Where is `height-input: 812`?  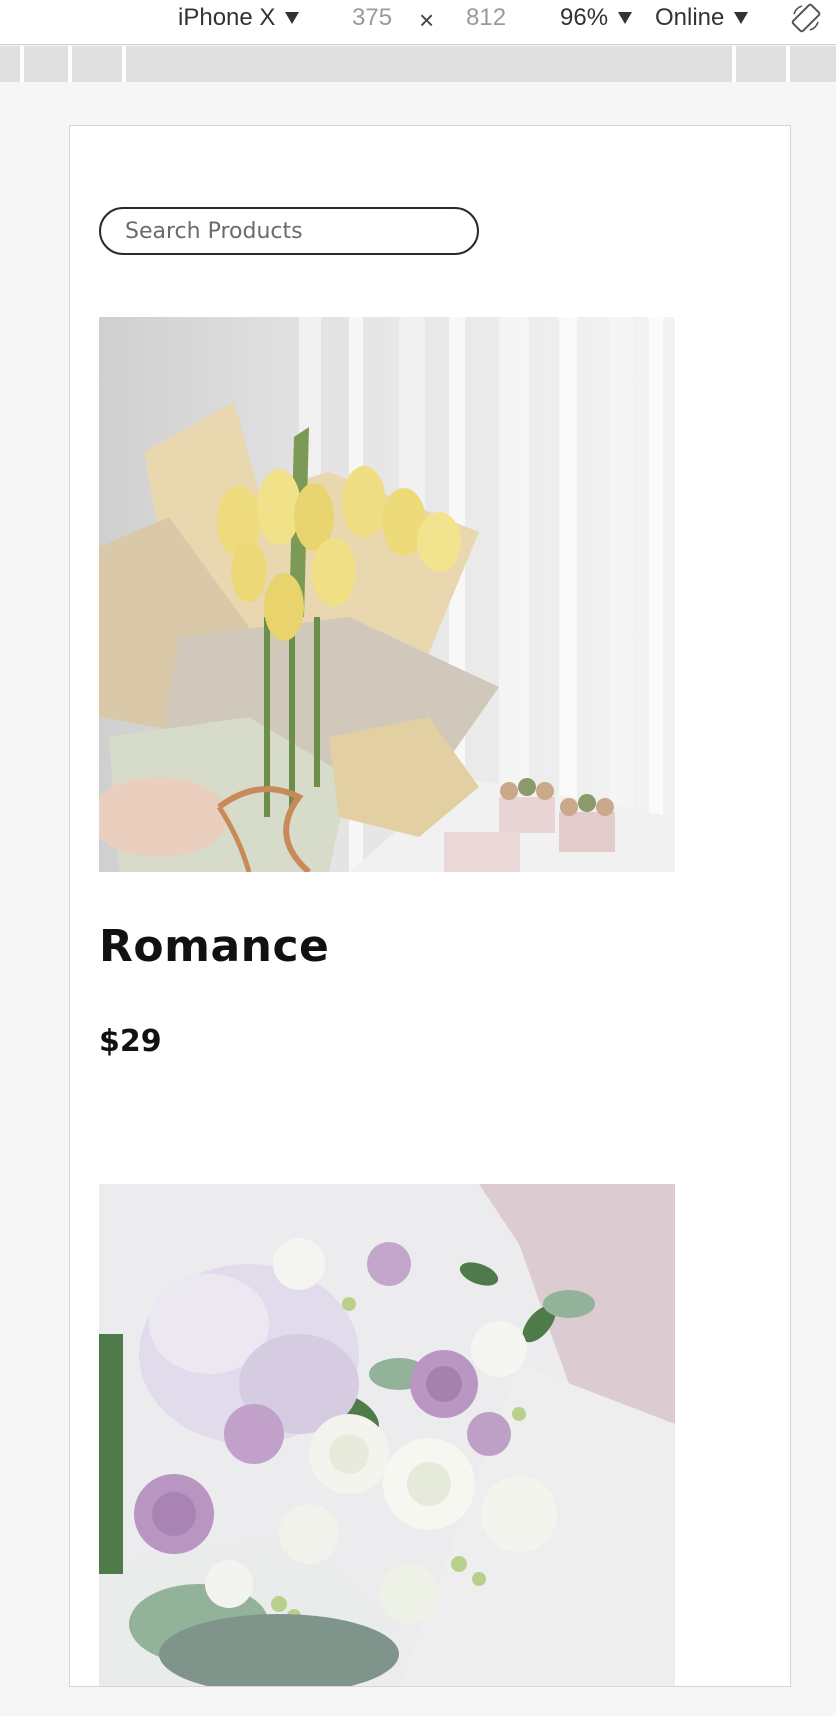 height-input: 812 is located at coordinates (486, 18).